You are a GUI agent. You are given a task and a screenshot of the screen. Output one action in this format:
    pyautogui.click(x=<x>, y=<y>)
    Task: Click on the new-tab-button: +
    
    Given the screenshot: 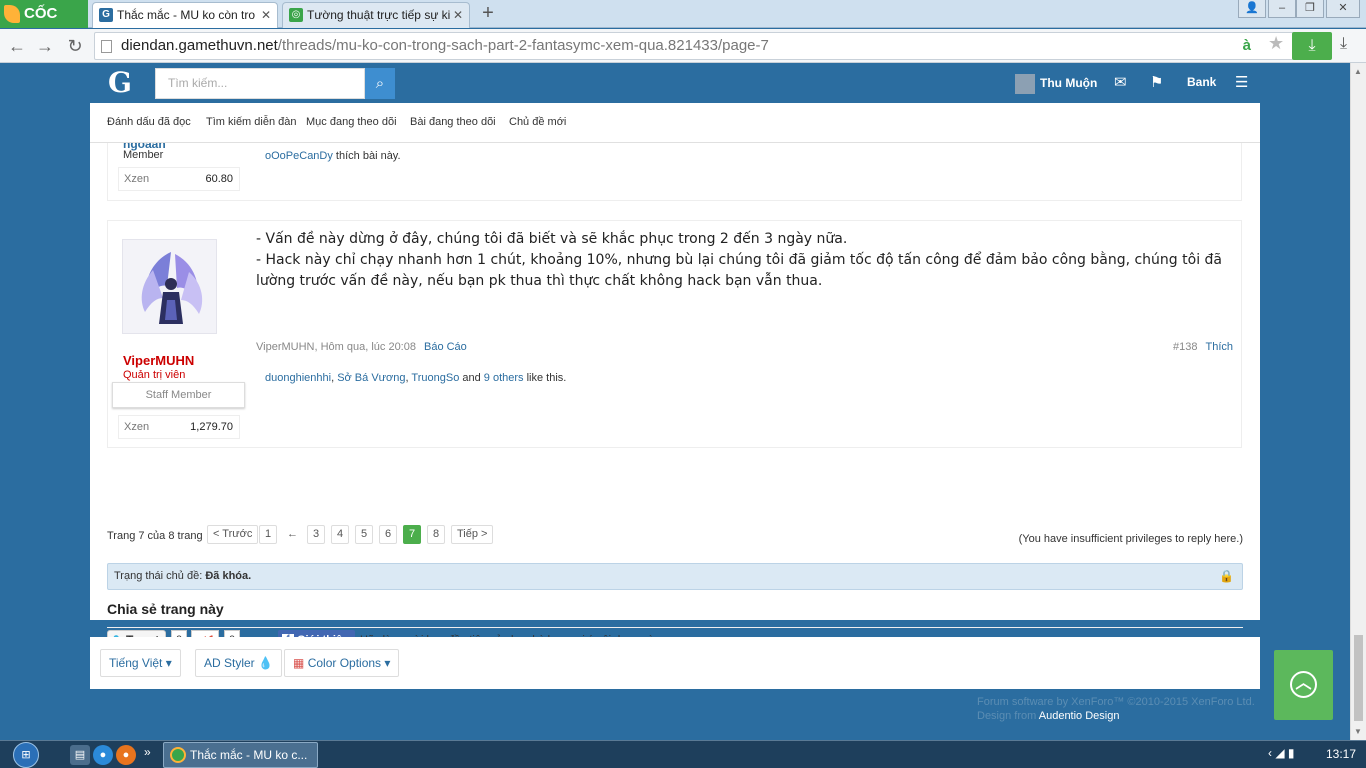 What is the action you would take?
    pyautogui.click(x=488, y=14)
    